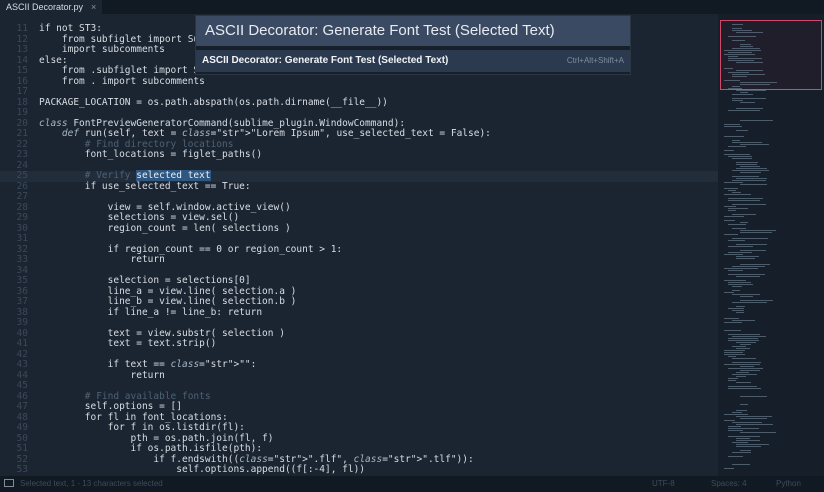 Image resolution: width=824 pixels, height=492 pixels. Describe the element at coordinates (139, 218) in the screenshot. I see `code-line: selections = view.sel()` at that location.